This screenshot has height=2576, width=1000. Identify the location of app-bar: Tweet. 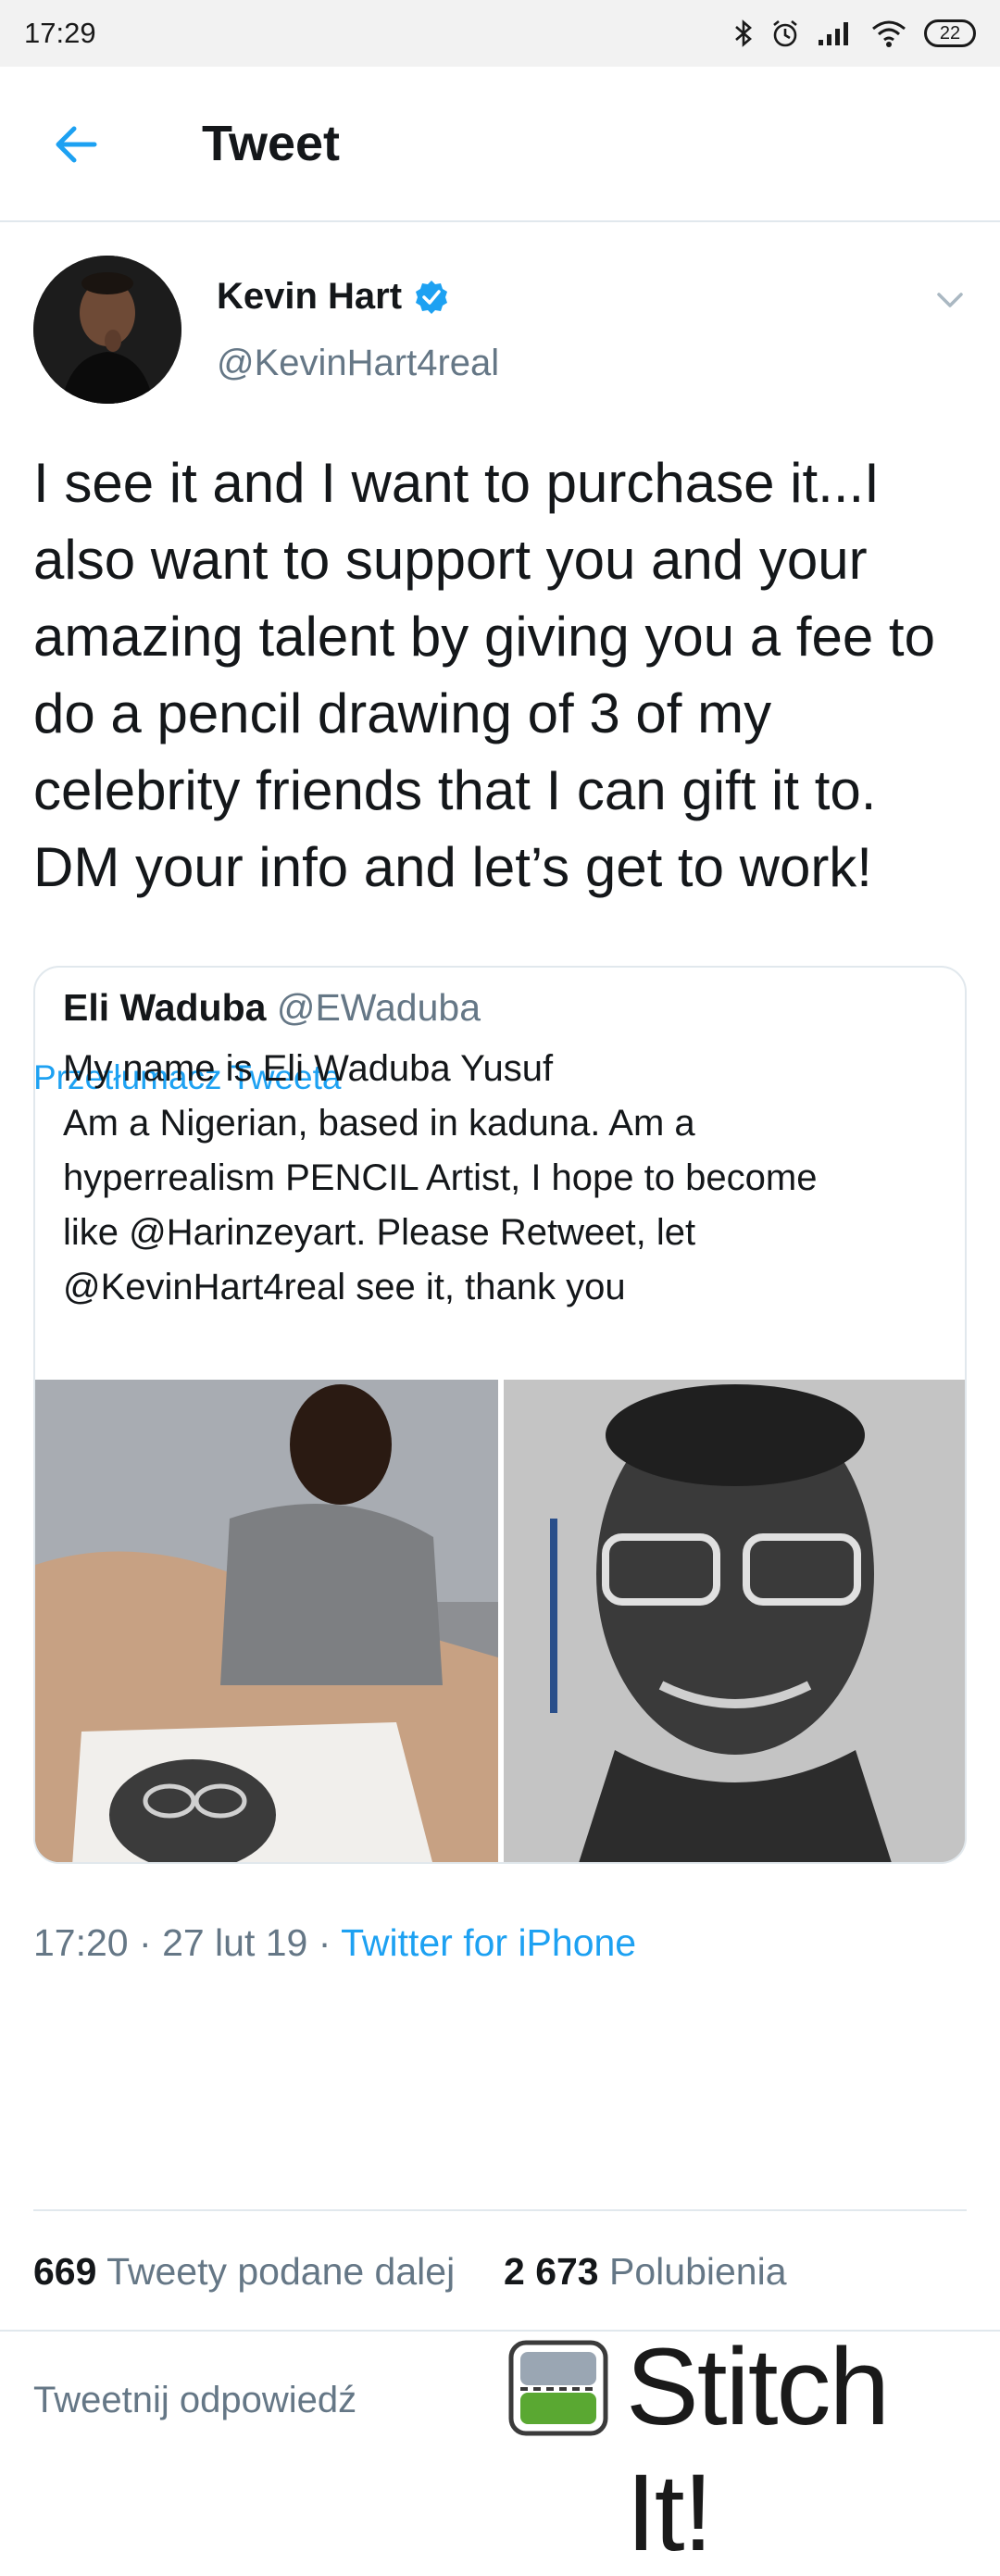
(500, 145).